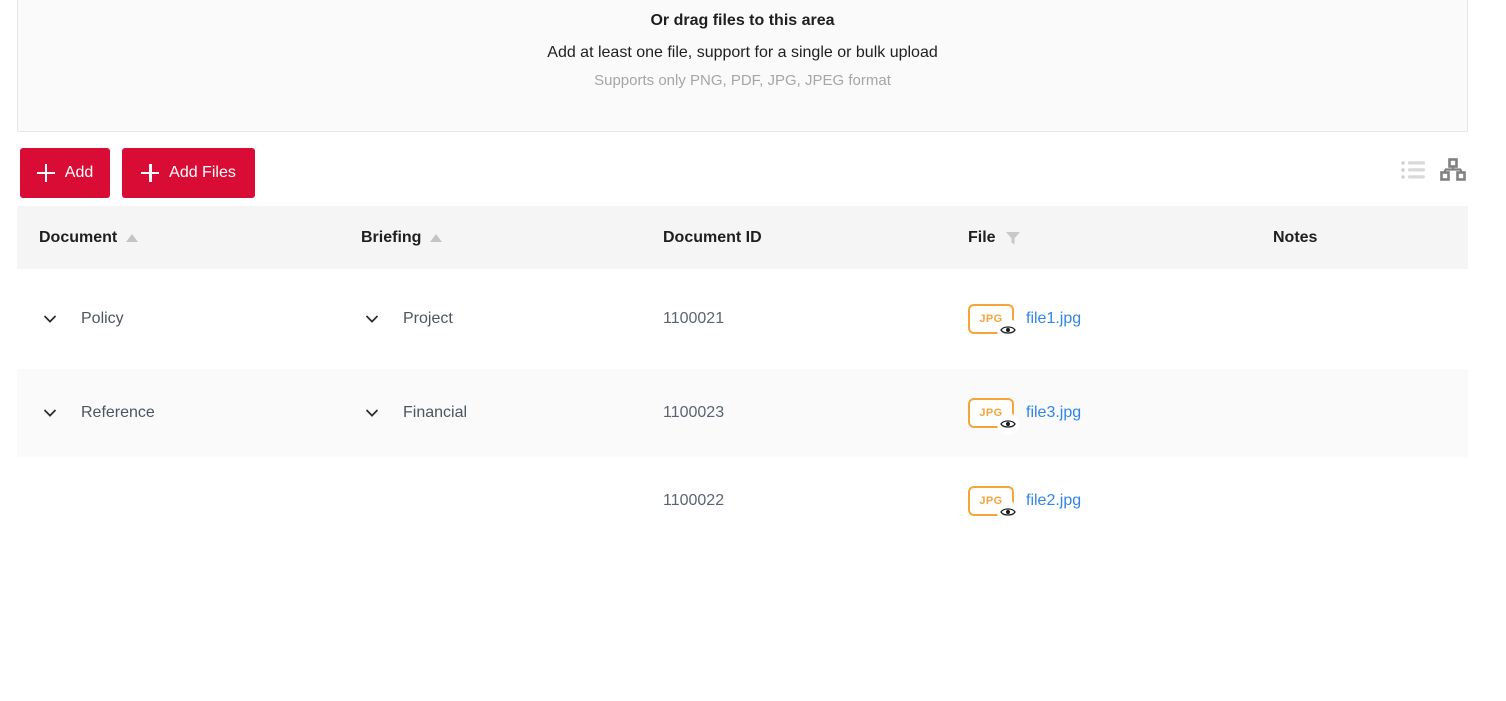 Image resolution: width=1506 pixels, height=701 pixels. Describe the element at coordinates (1295, 237) in the screenshot. I see `column-header-label: Notes` at that location.